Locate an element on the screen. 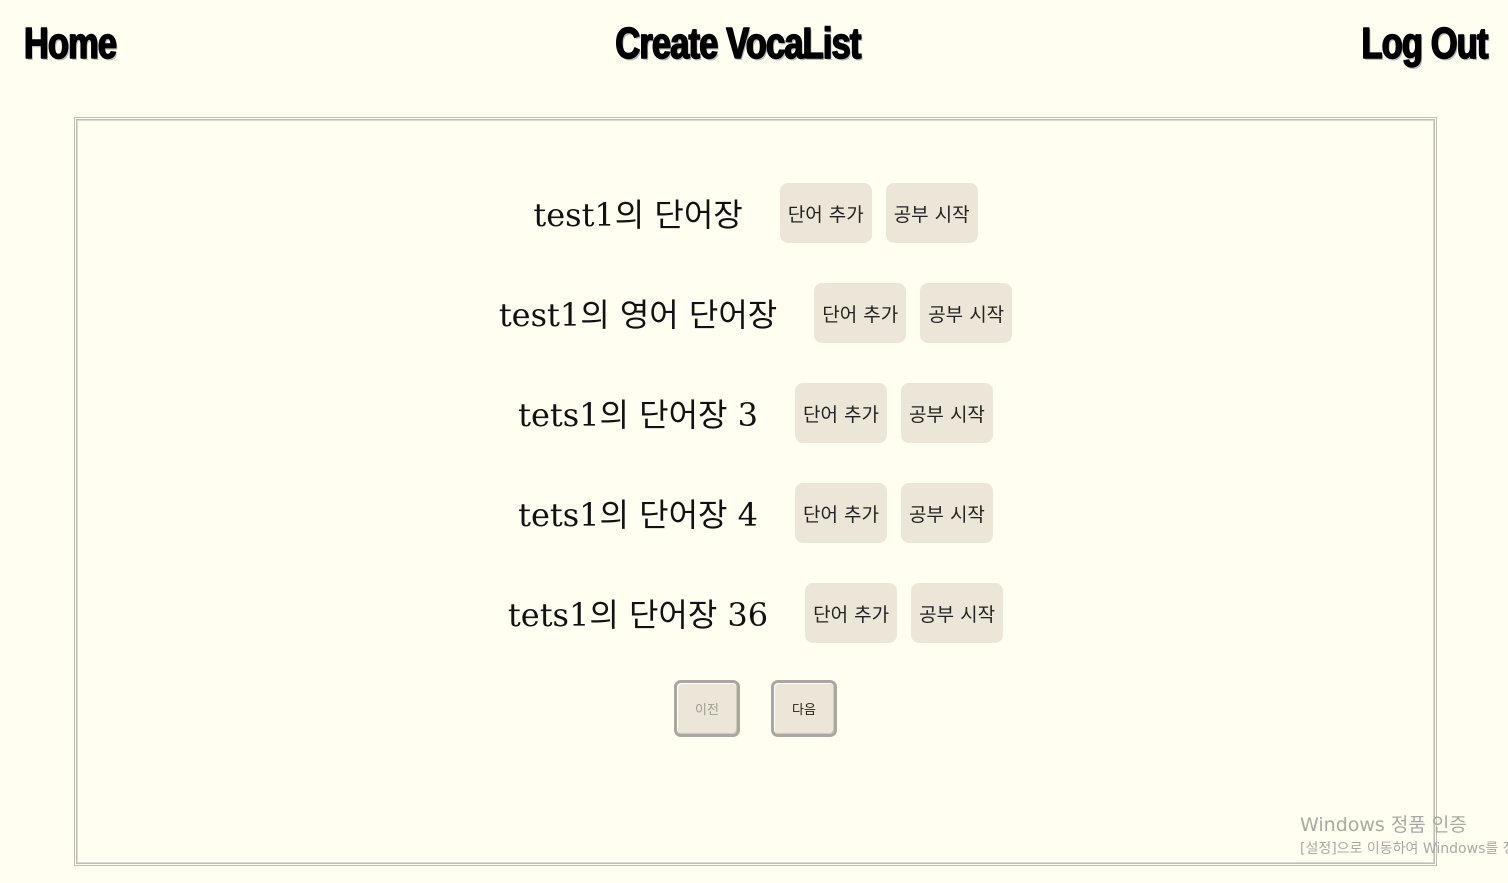 This screenshot has width=1508, height=883. vocalist-title: test1의 영어 단어장 is located at coordinates (638, 315).